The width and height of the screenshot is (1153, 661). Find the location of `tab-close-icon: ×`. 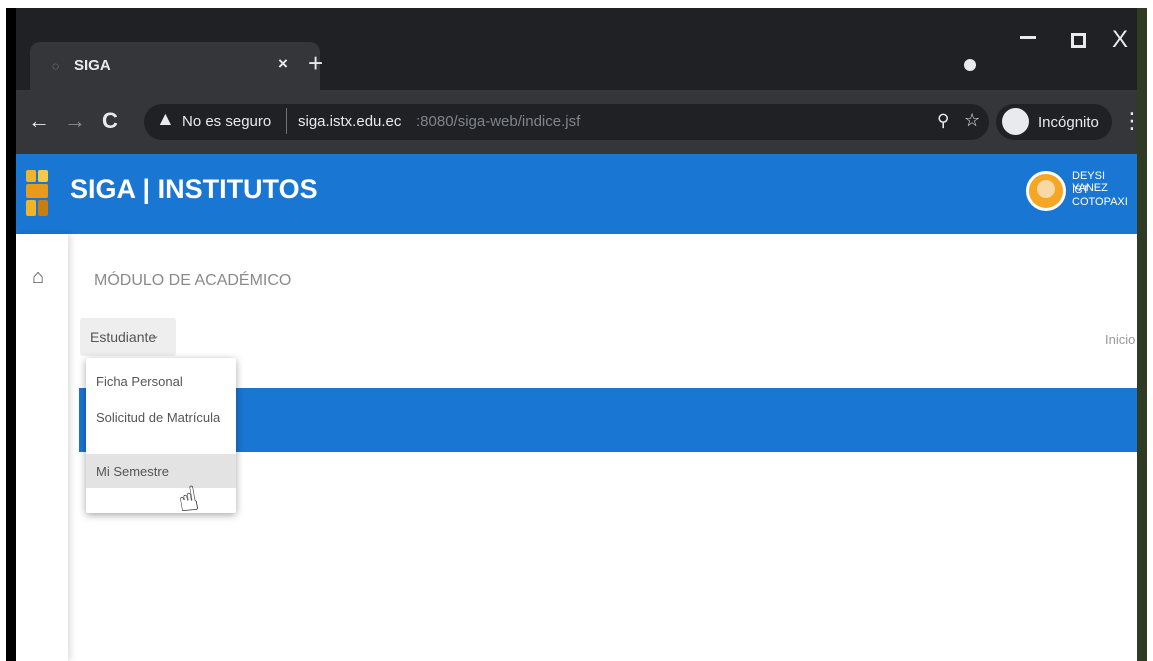

tab-close-icon: × is located at coordinates (283, 64).